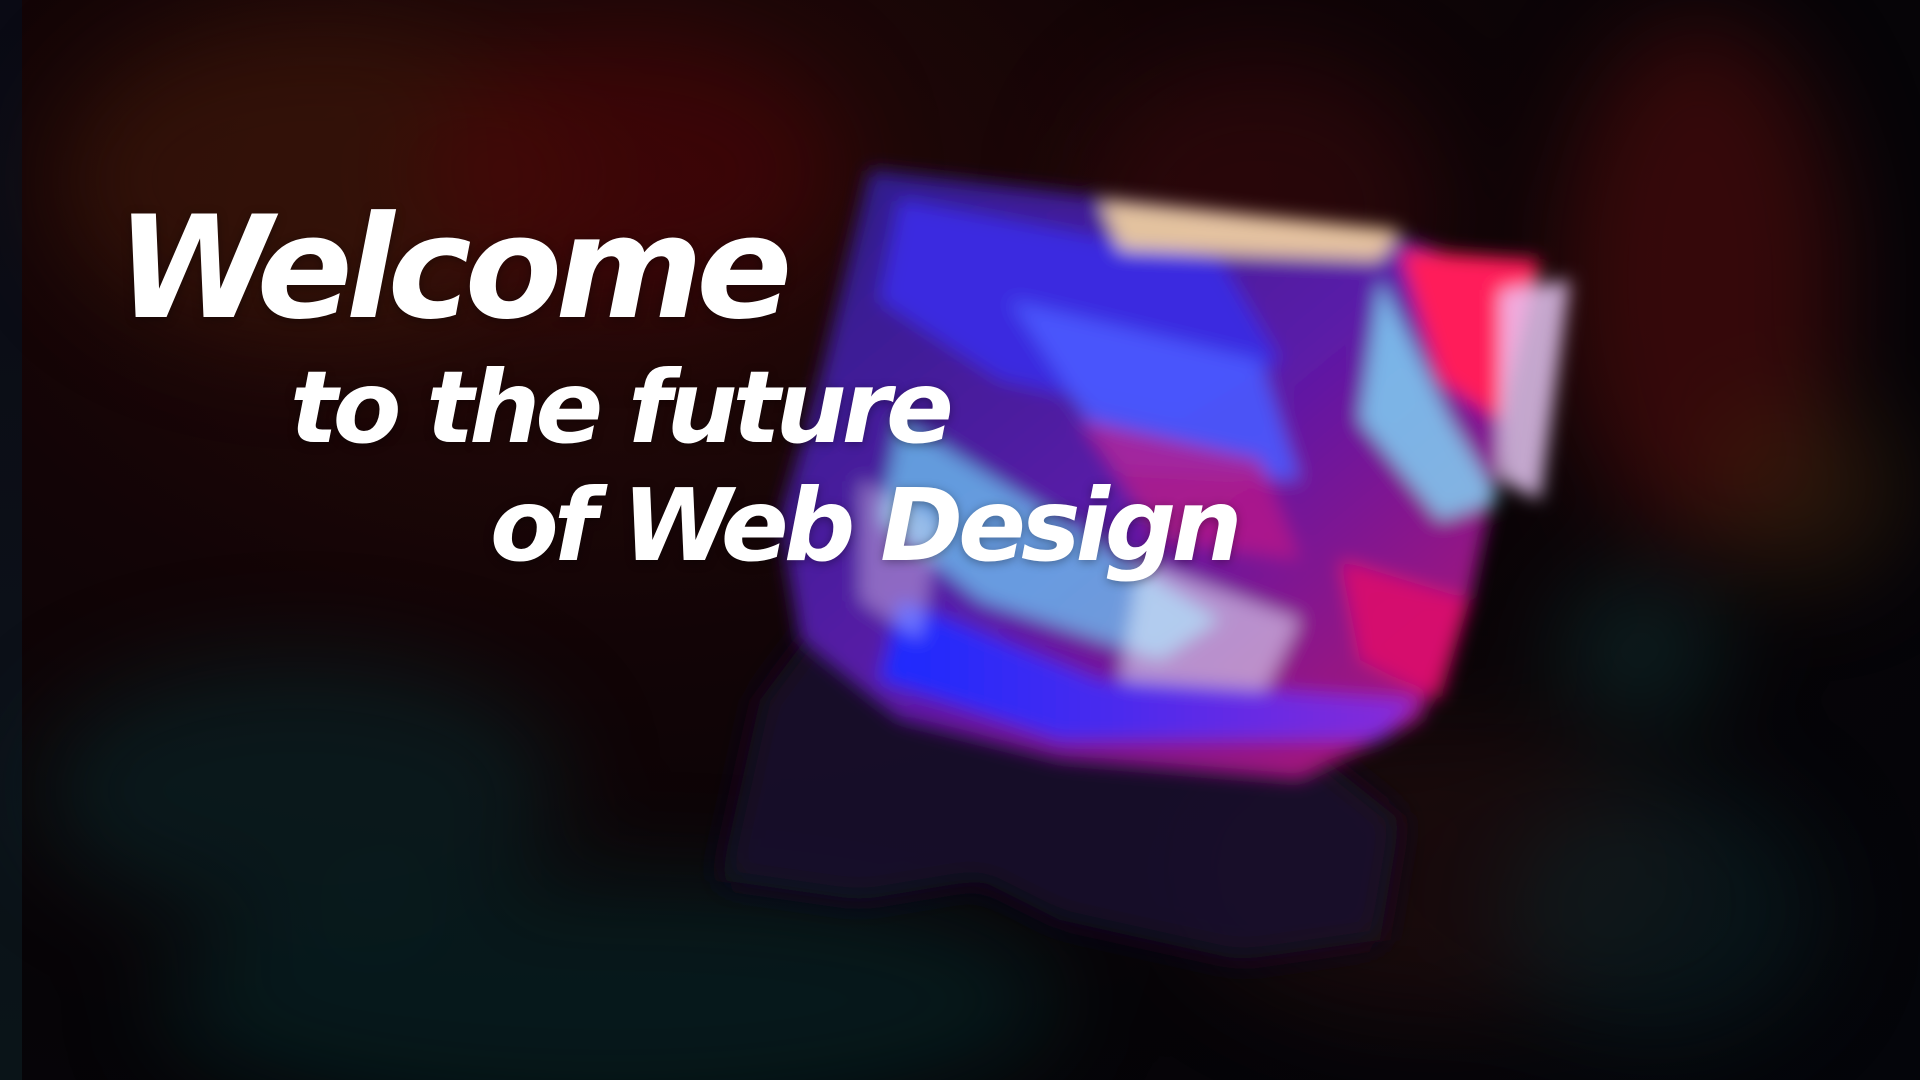 The width and height of the screenshot is (1920, 1080). Describe the element at coordinates (622, 407) in the screenshot. I see `headline-line-future: to the future` at that location.